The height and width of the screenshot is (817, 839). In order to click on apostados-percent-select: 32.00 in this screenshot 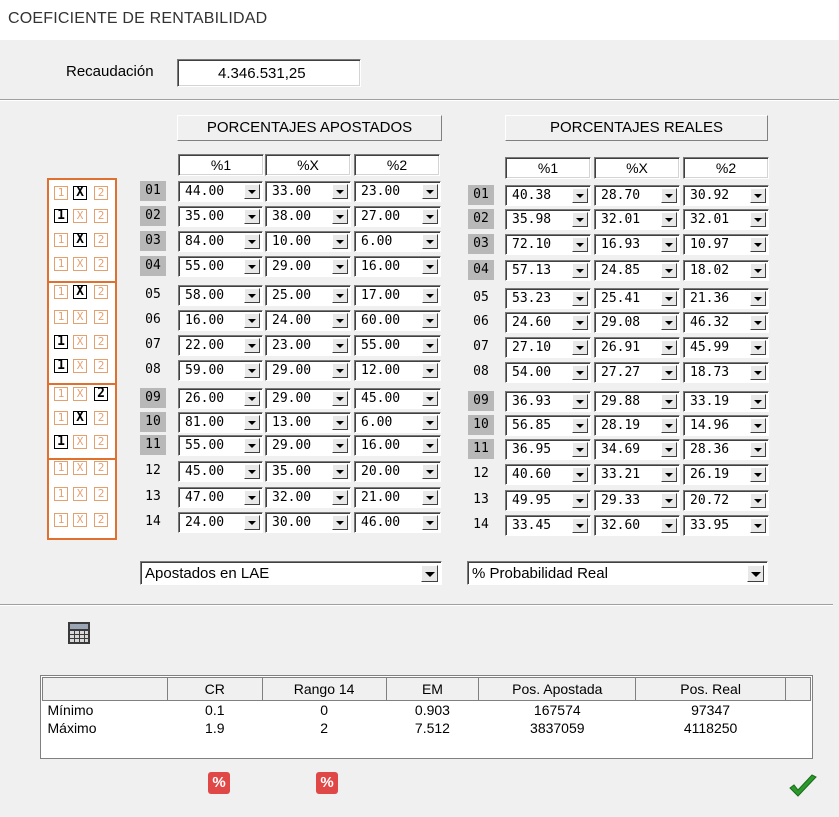, I will do `click(308, 497)`.